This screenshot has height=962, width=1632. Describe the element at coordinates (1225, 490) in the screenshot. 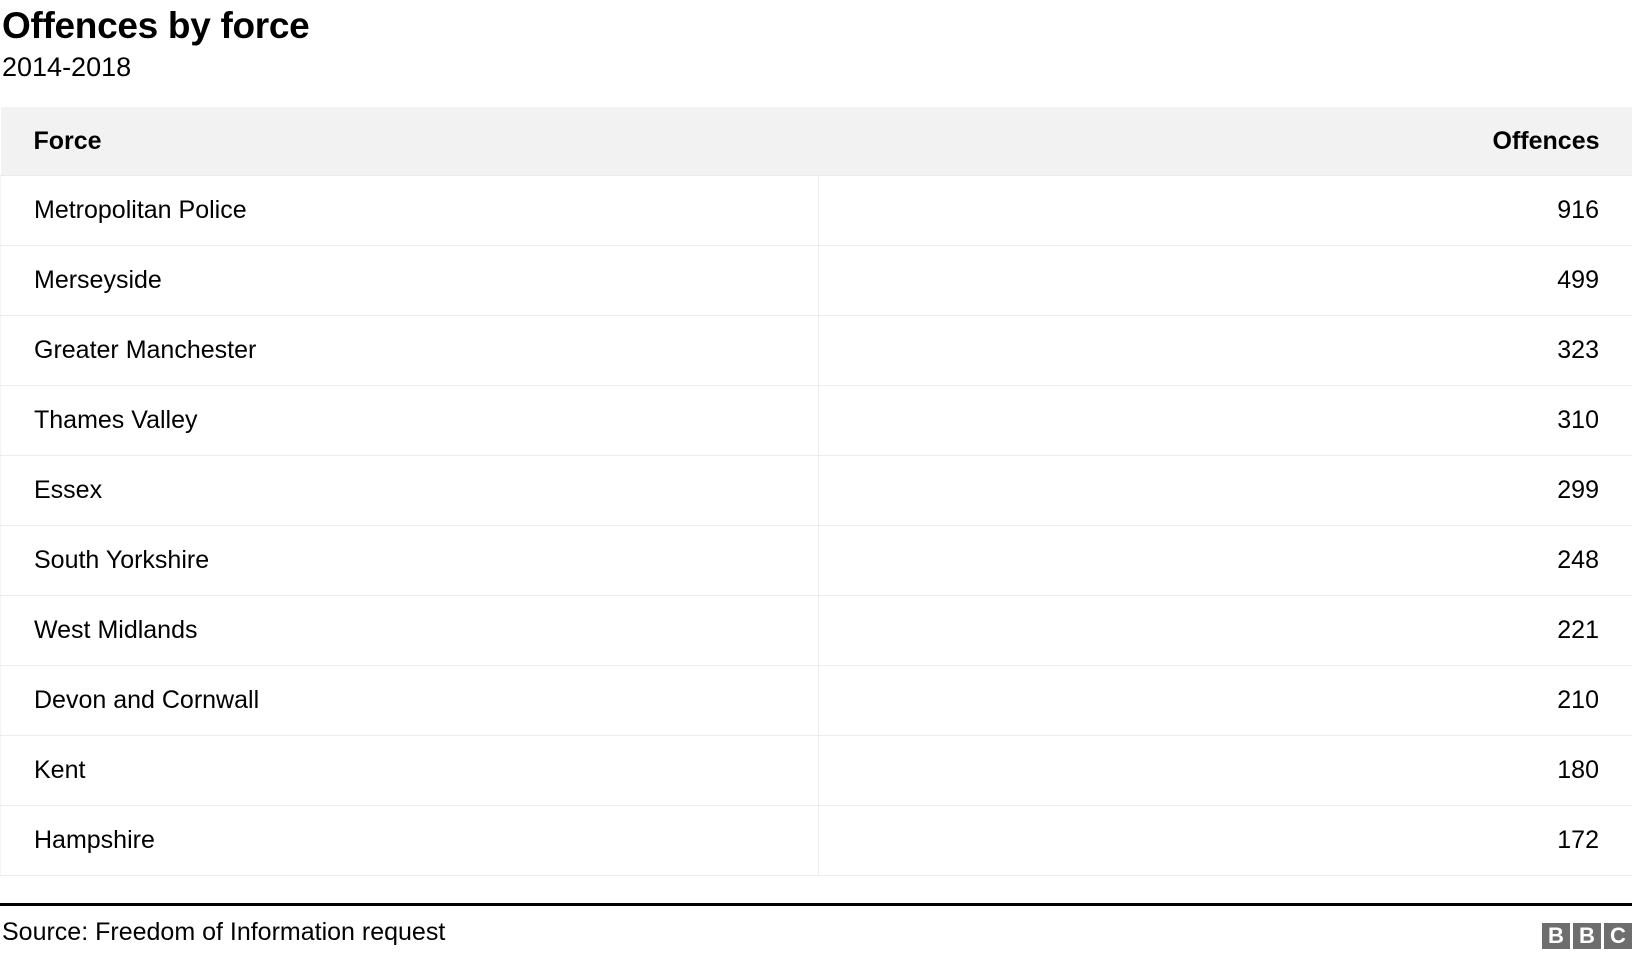

I see `cell-offences: 299` at that location.